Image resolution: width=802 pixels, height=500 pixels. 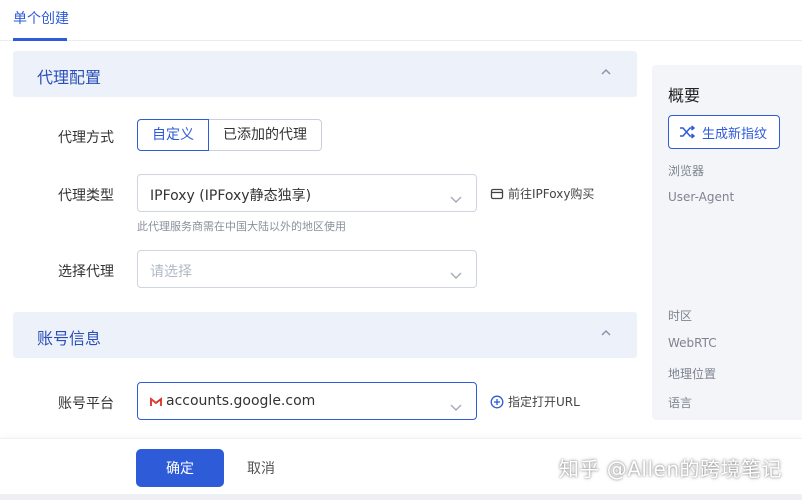 I want to click on account-platform-label: 账号平台, so click(x=86, y=404).